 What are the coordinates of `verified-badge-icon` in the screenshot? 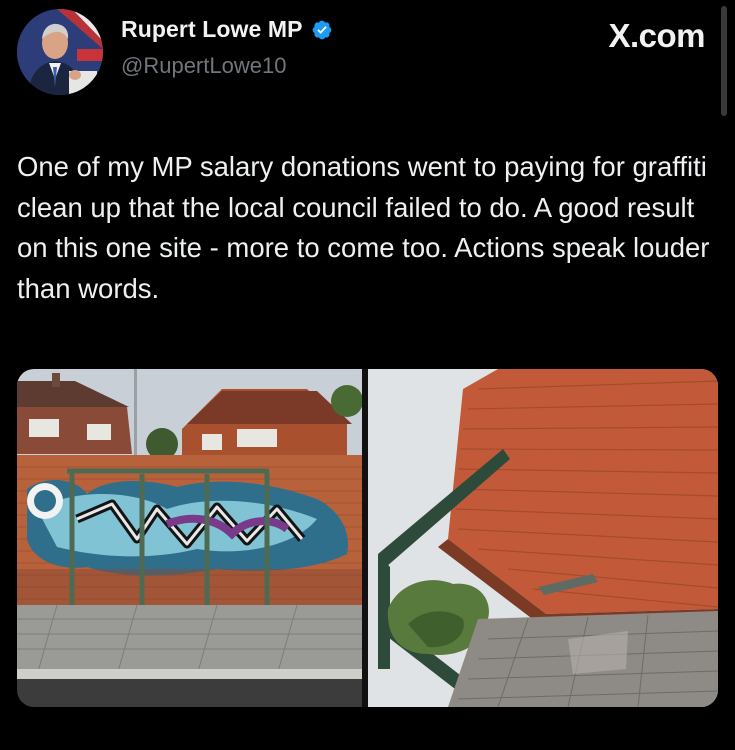 It's located at (322, 30).